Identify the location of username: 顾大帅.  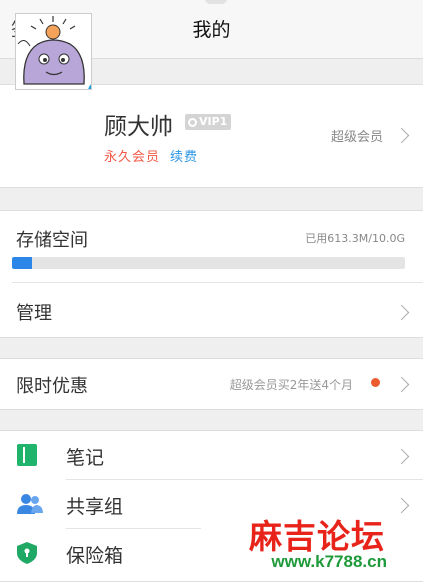
(138, 127).